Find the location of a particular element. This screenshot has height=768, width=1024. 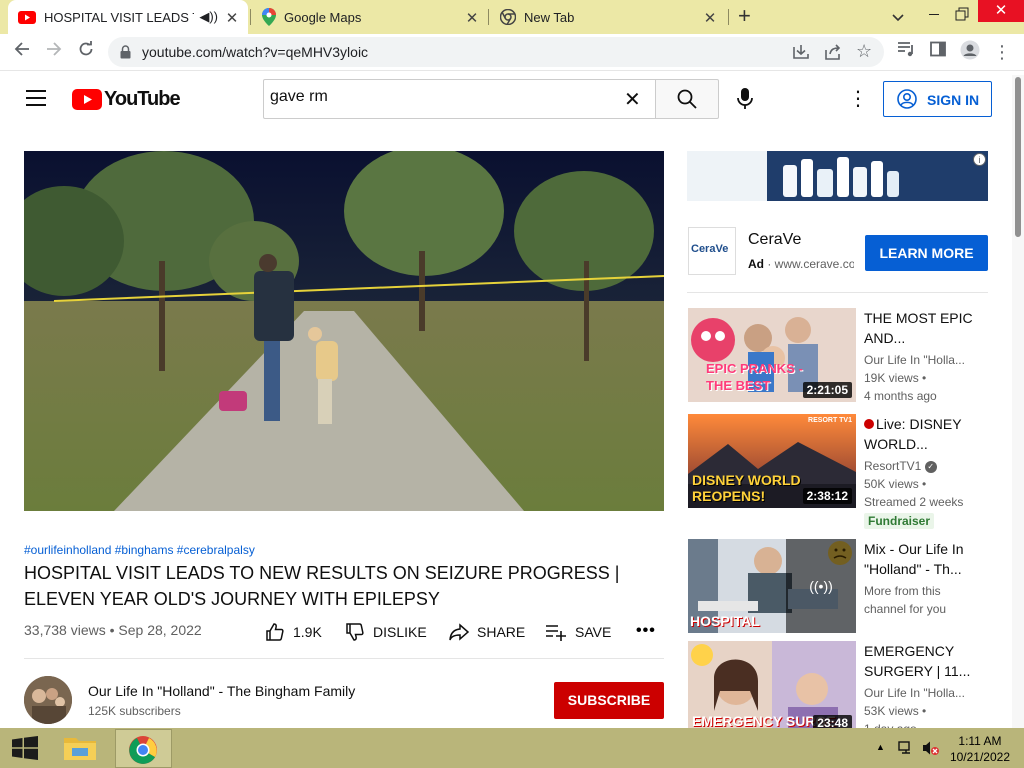

show-hidden-icons-icon: ▲ is located at coordinates (880, 747).